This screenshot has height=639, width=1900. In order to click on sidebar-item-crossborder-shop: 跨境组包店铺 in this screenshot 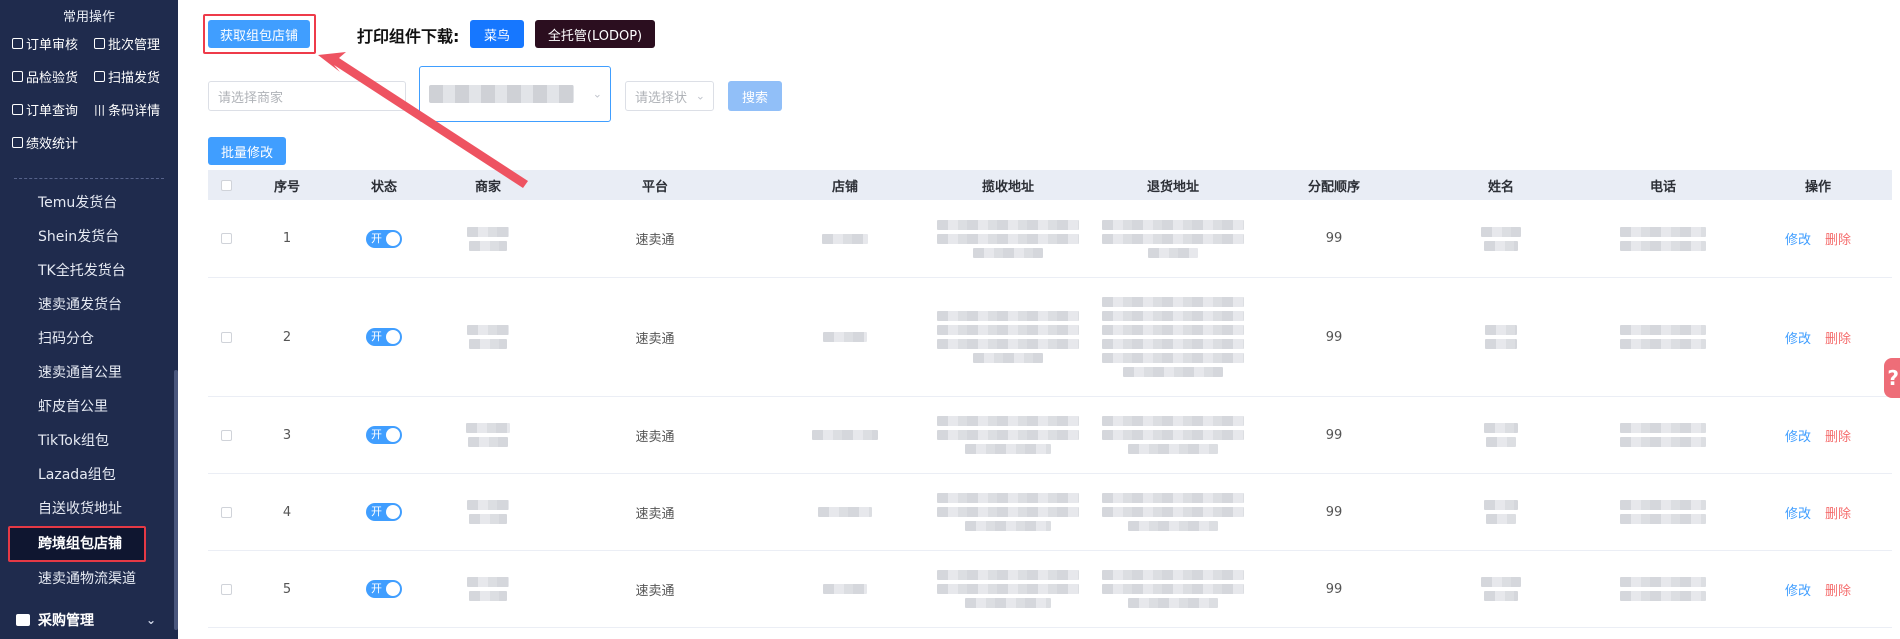, I will do `click(77, 544)`.